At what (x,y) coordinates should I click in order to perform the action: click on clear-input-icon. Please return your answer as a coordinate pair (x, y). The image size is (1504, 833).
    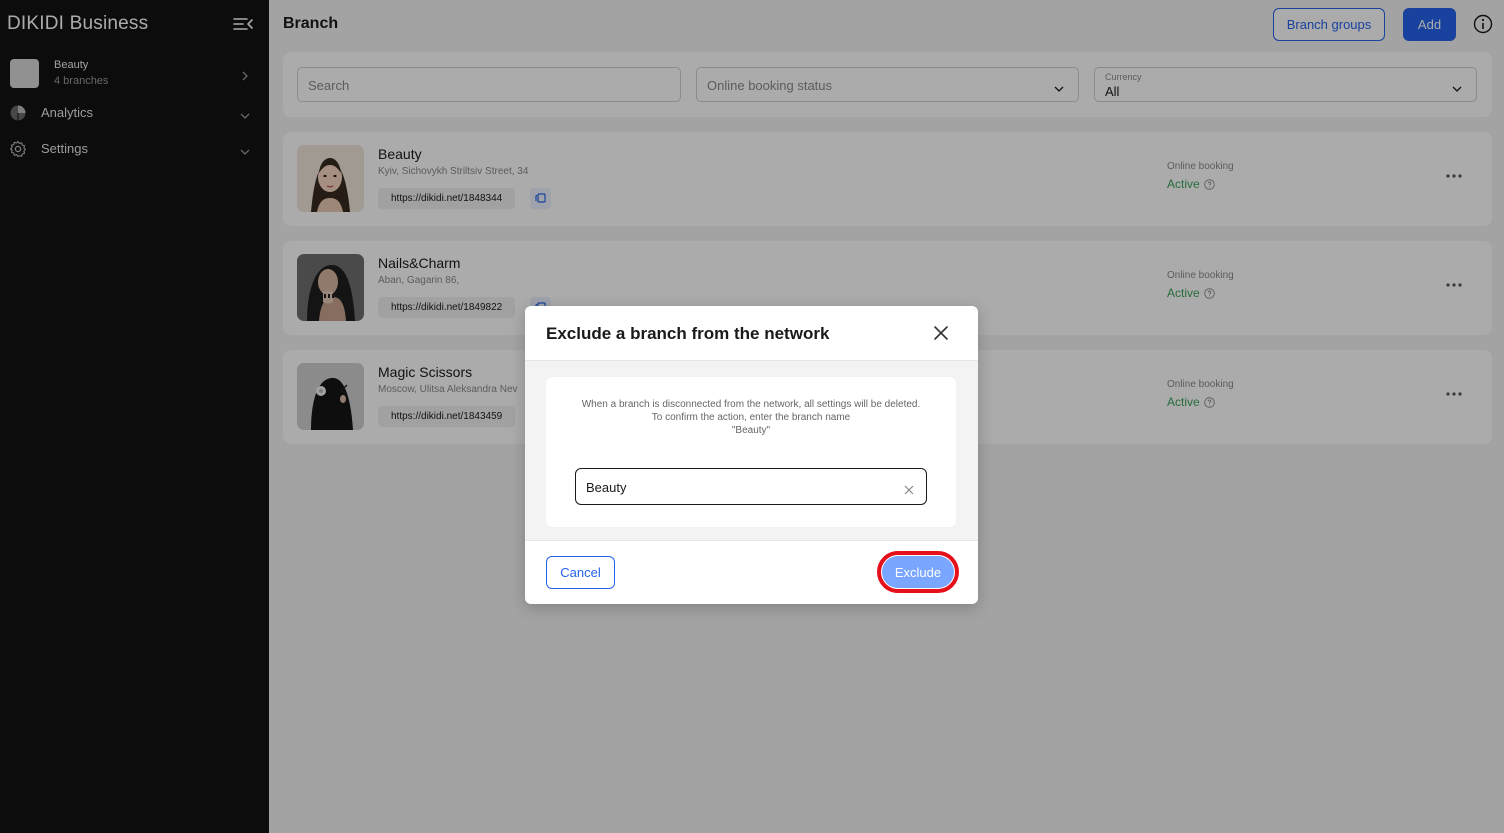
    Looking at the image, I should click on (909, 488).